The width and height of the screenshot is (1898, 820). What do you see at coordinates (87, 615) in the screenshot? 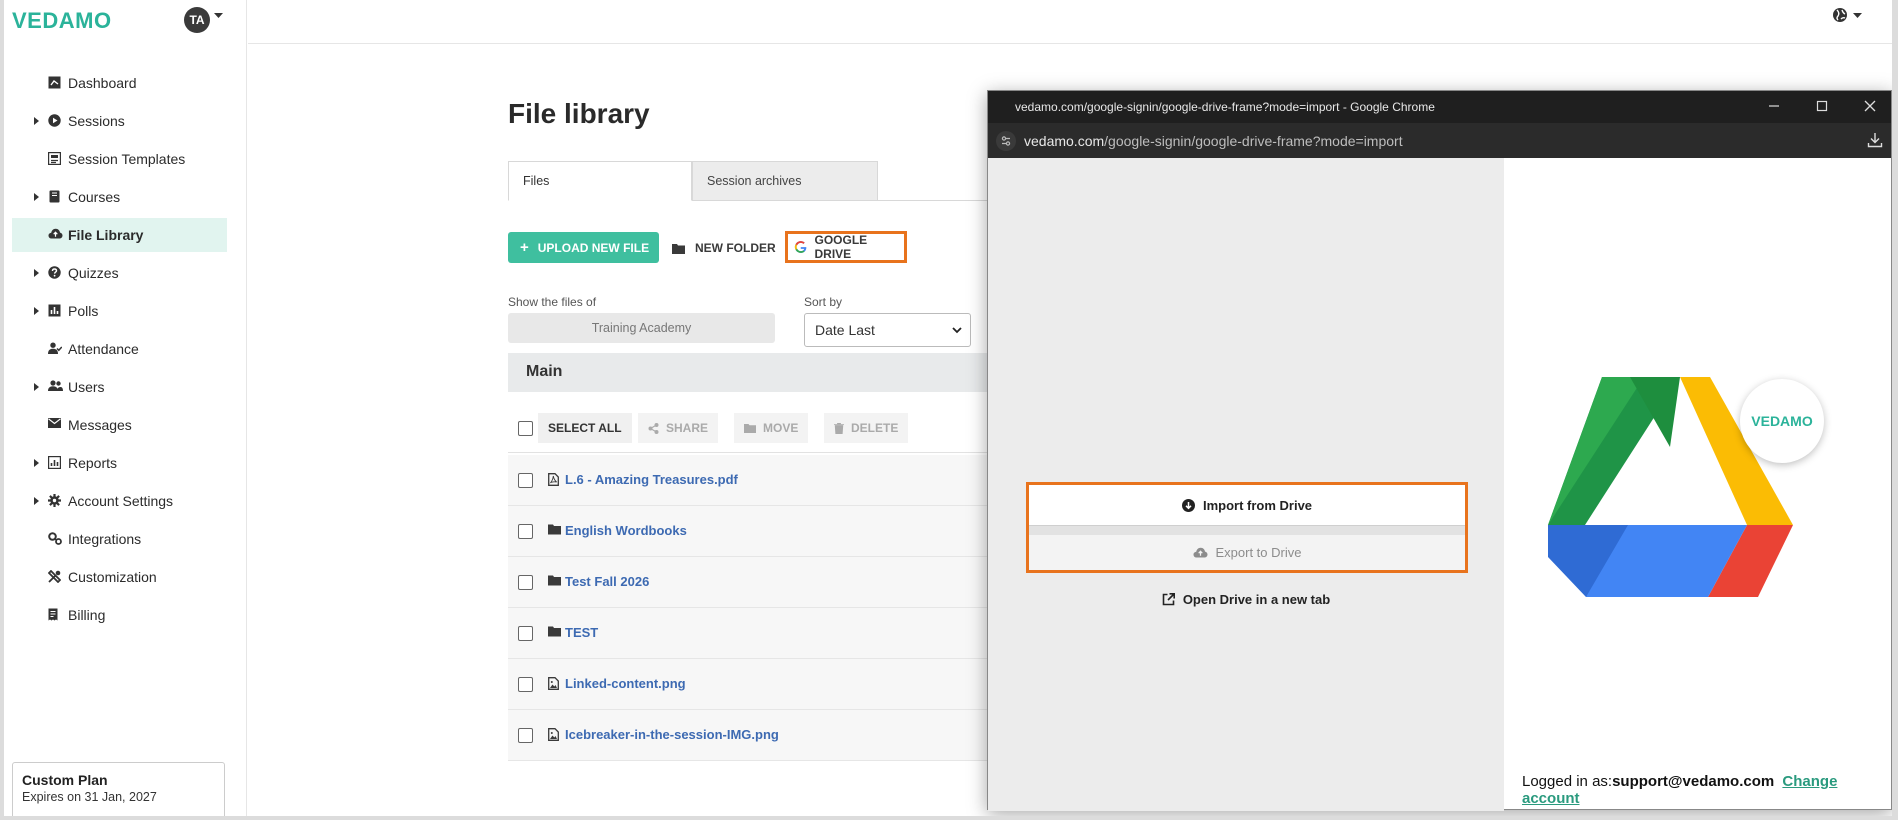
I see `sidebar-item-label: Billing` at bounding box center [87, 615].